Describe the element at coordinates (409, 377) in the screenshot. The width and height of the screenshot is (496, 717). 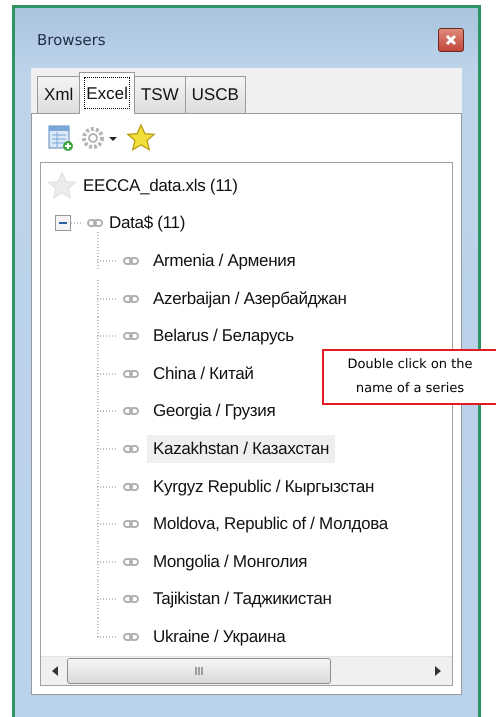
I see `callout-note: Double click on the name of a series` at that location.